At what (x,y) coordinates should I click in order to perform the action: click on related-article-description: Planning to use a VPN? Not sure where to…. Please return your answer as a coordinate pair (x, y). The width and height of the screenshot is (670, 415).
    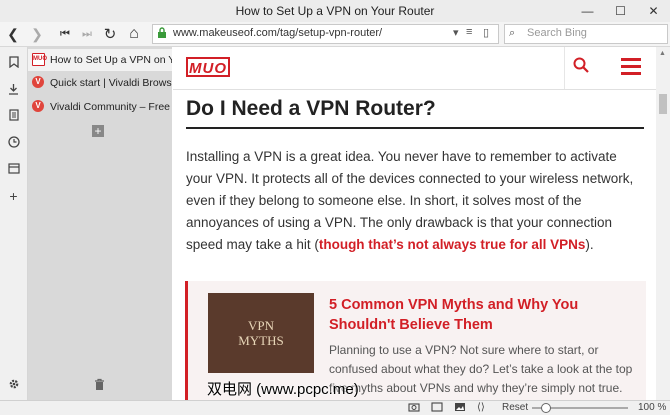
    Looking at the image, I should click on (481, 369).